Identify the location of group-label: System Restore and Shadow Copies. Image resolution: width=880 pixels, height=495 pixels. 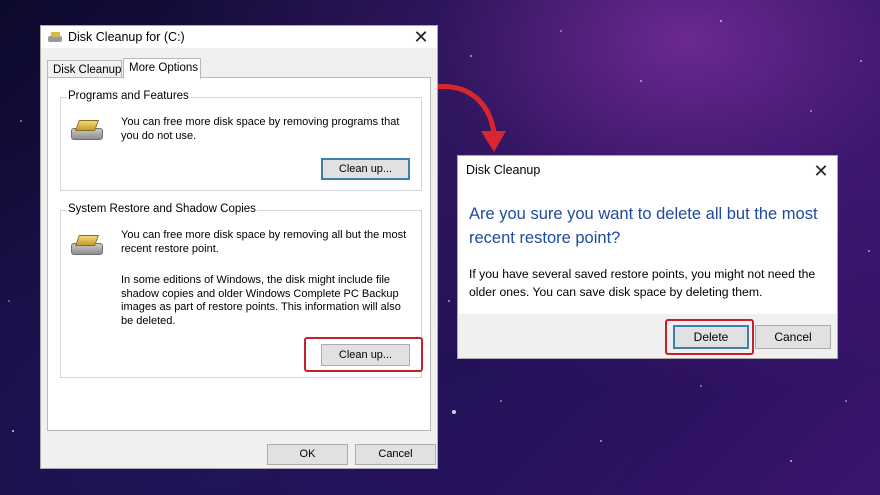
(162, 209).